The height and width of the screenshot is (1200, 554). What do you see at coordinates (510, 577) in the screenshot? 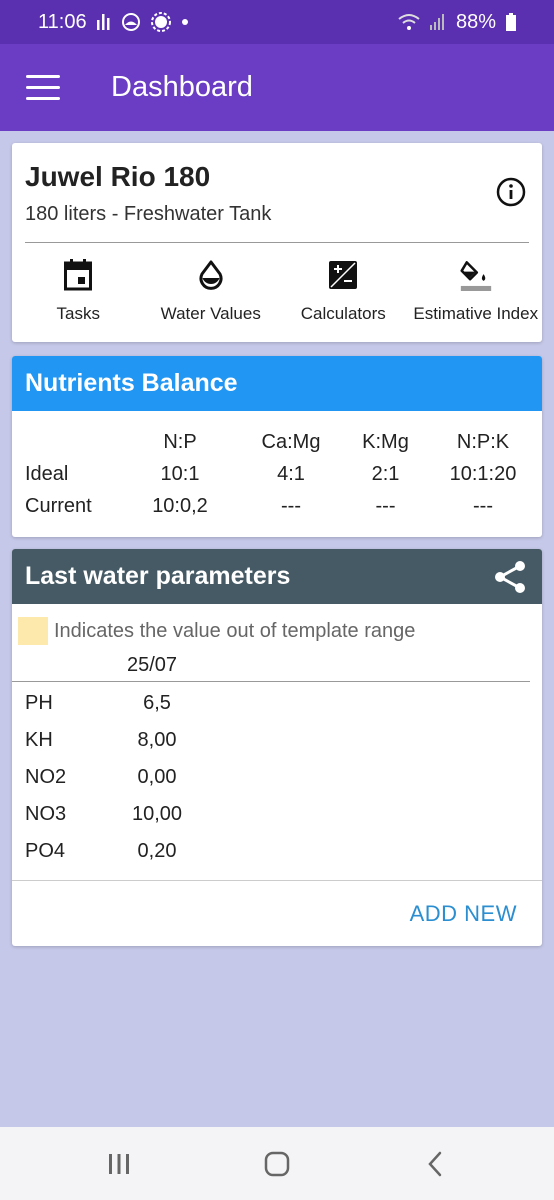
I see `share-icon` at bounding box center [510, 577].